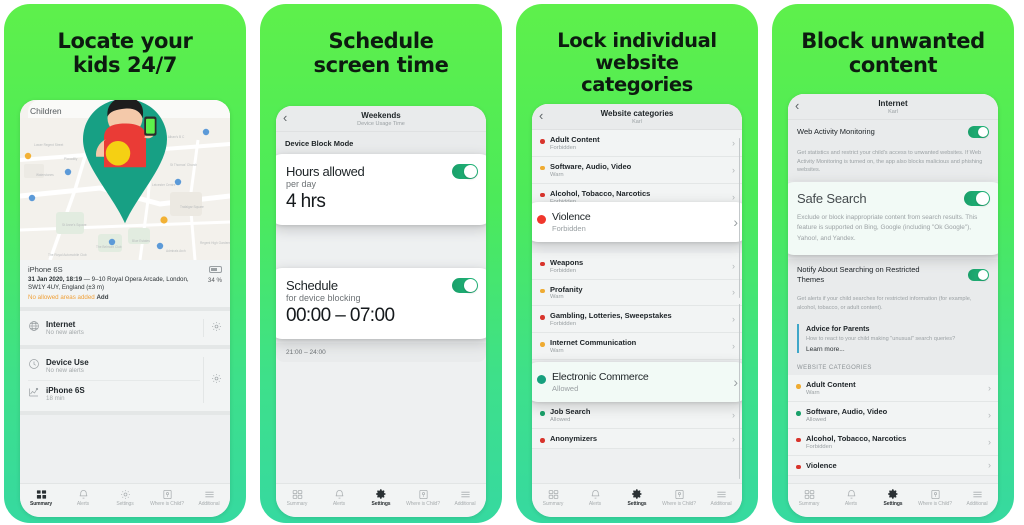 This screenshot has height=525, width=1024. I want to click on list-item: Software, Audio, Video Allowed ›, so click(893, 415).